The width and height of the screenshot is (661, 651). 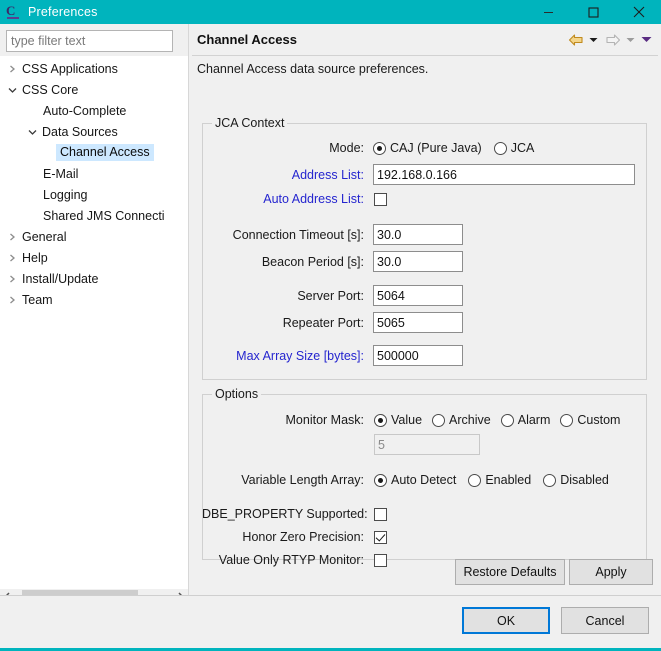 I want to click on sidebar-item-data-sources: Data Sources, so click(x=94, y=131).